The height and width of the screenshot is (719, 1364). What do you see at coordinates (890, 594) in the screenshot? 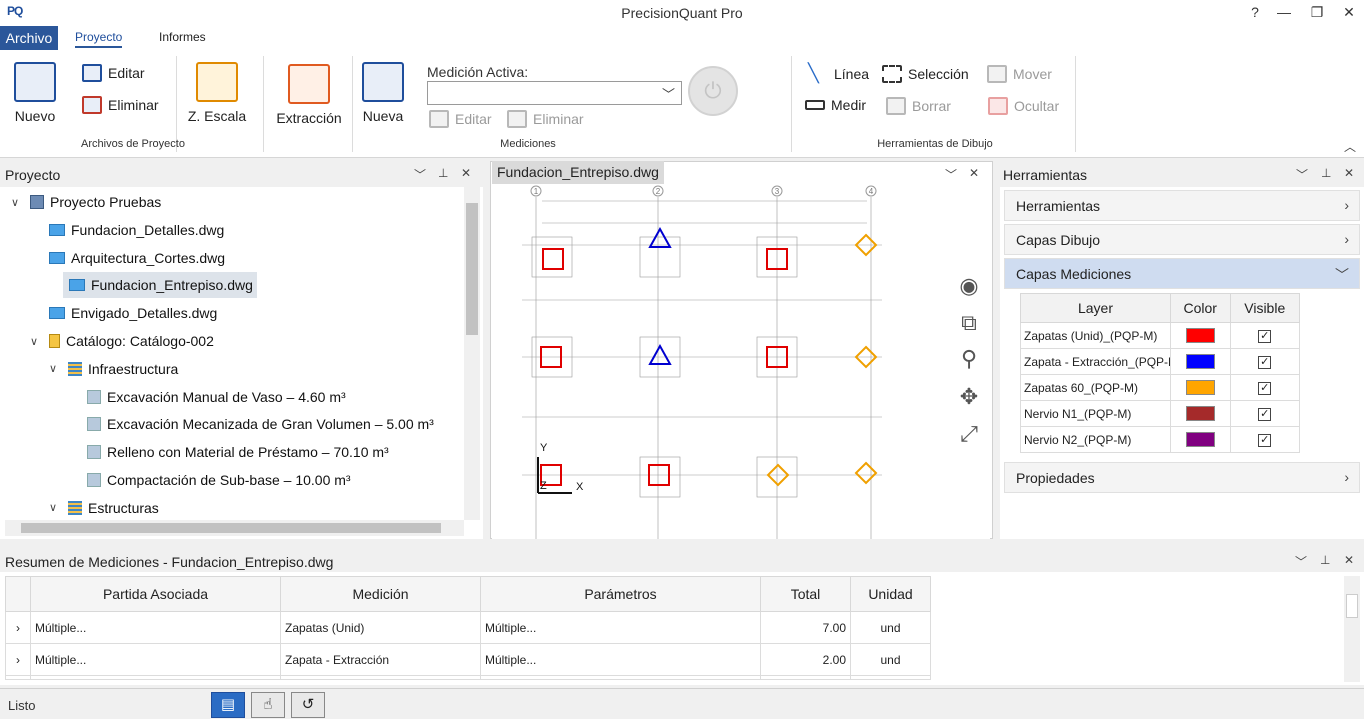
I see `column-header-unidad: Unidad` at bounding box center [890, 594].